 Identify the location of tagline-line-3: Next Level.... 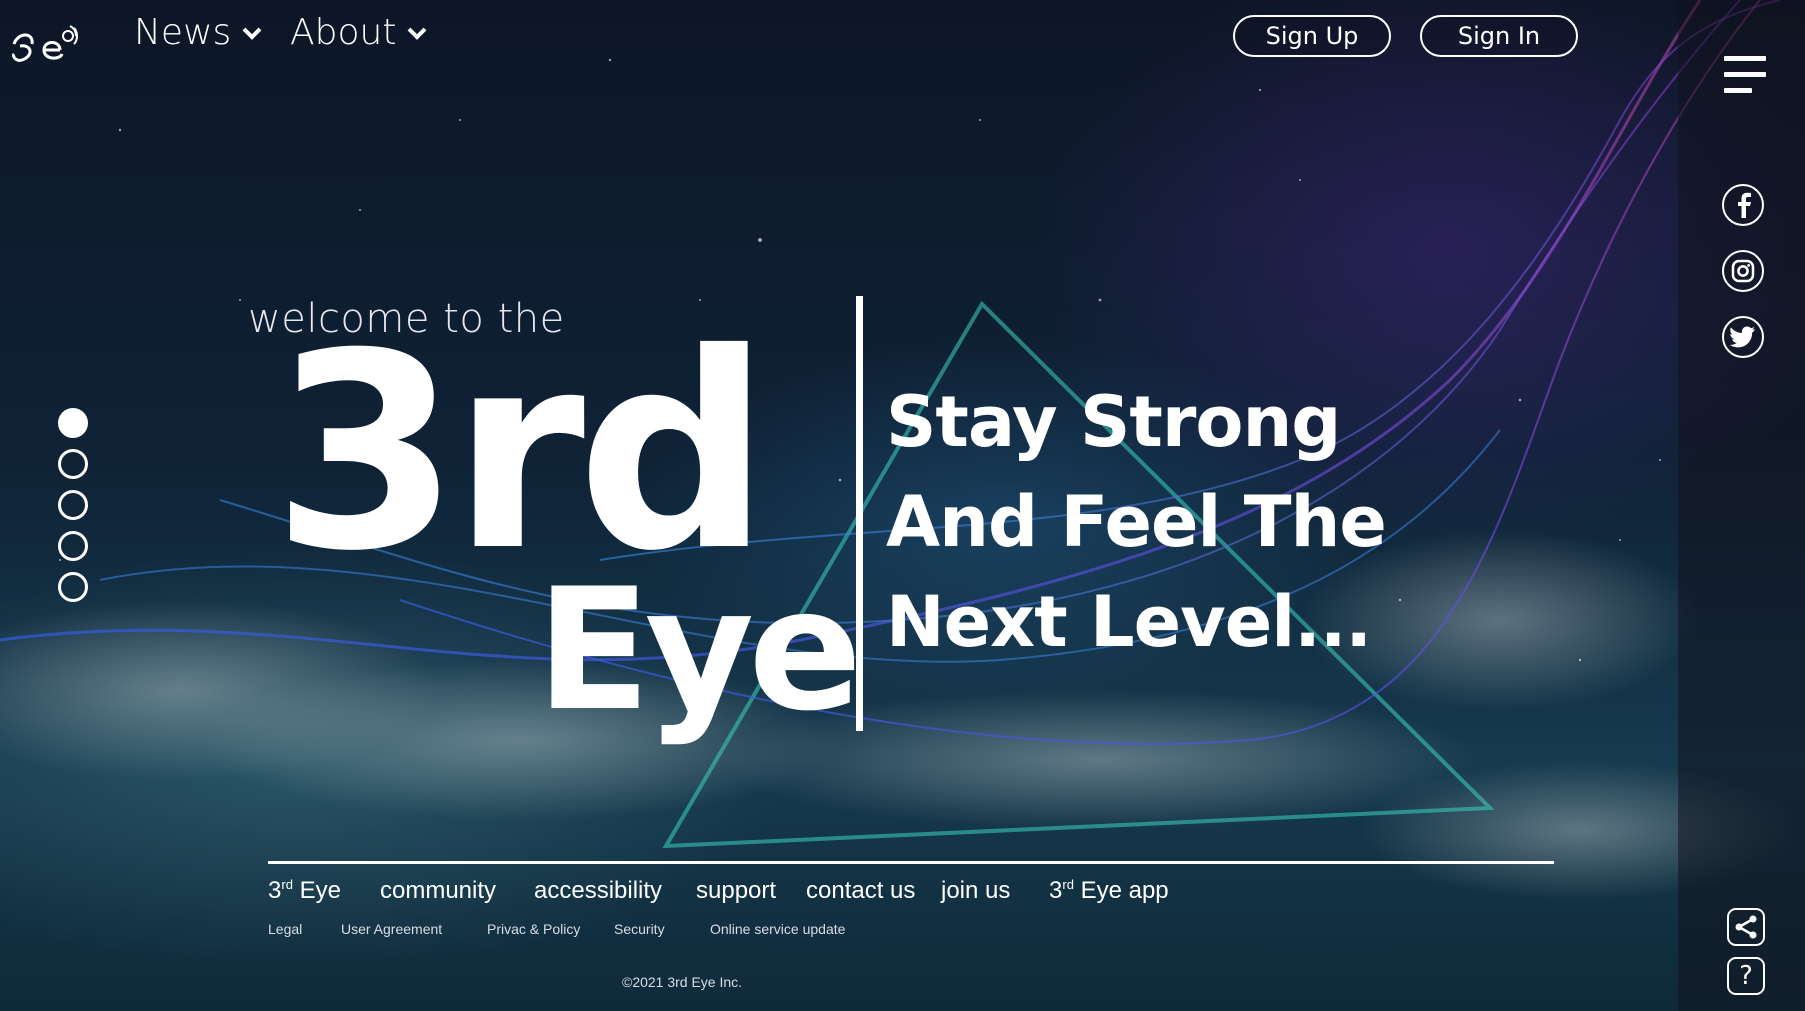
(1129, 622).